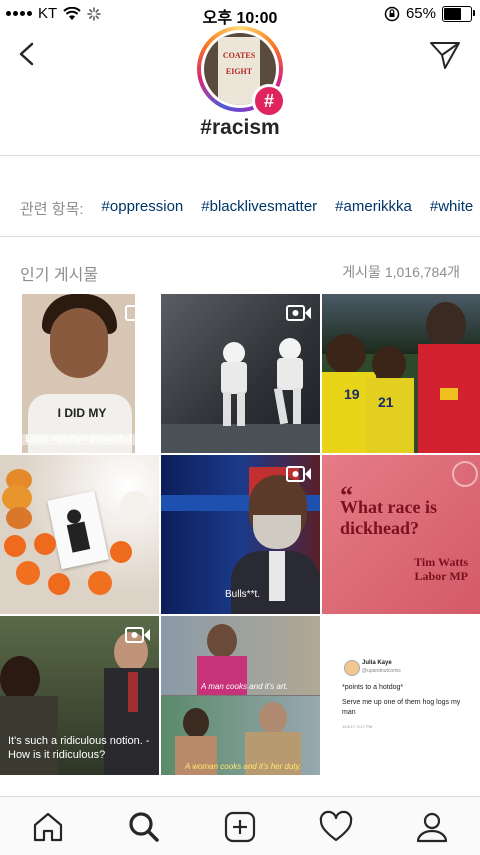  What do you see at coordinates (392, 13) in the screenshot?
I see `orientation-lock-icon` at bounding box center [392, 13].